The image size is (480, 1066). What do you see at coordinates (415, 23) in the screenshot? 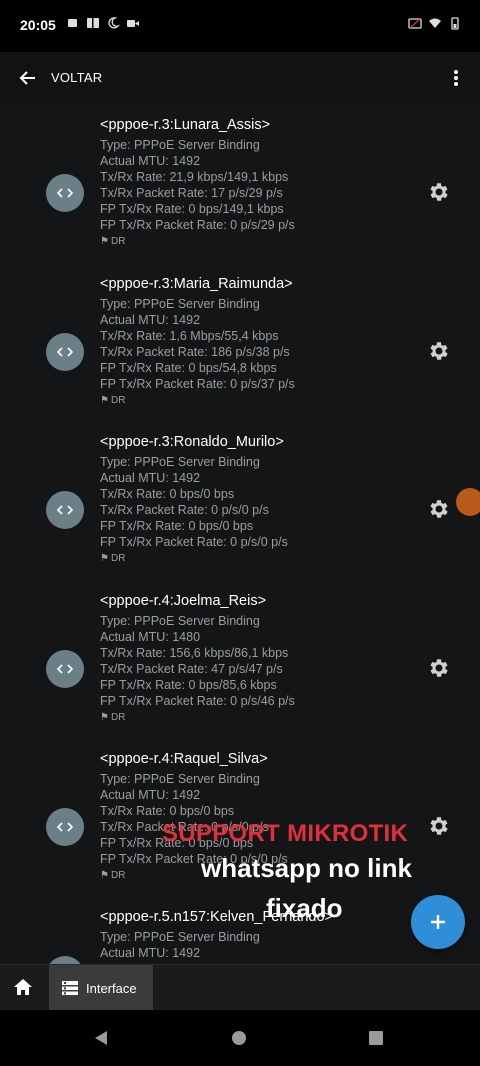
I see `cast-icon` at bounding box center [415, 23].